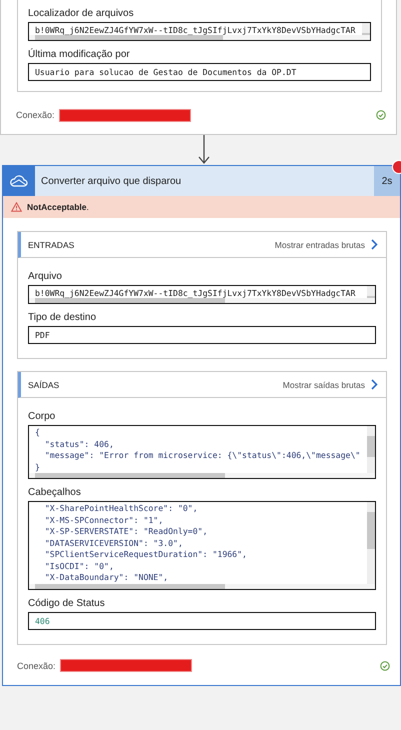 The height and width of the screenshot is (730, 401). What do you see at coordinates (330, 384) in the screenshot?
I see `raw-data-link: Mostrar saídas brutas` at bounding box center [330, 384].